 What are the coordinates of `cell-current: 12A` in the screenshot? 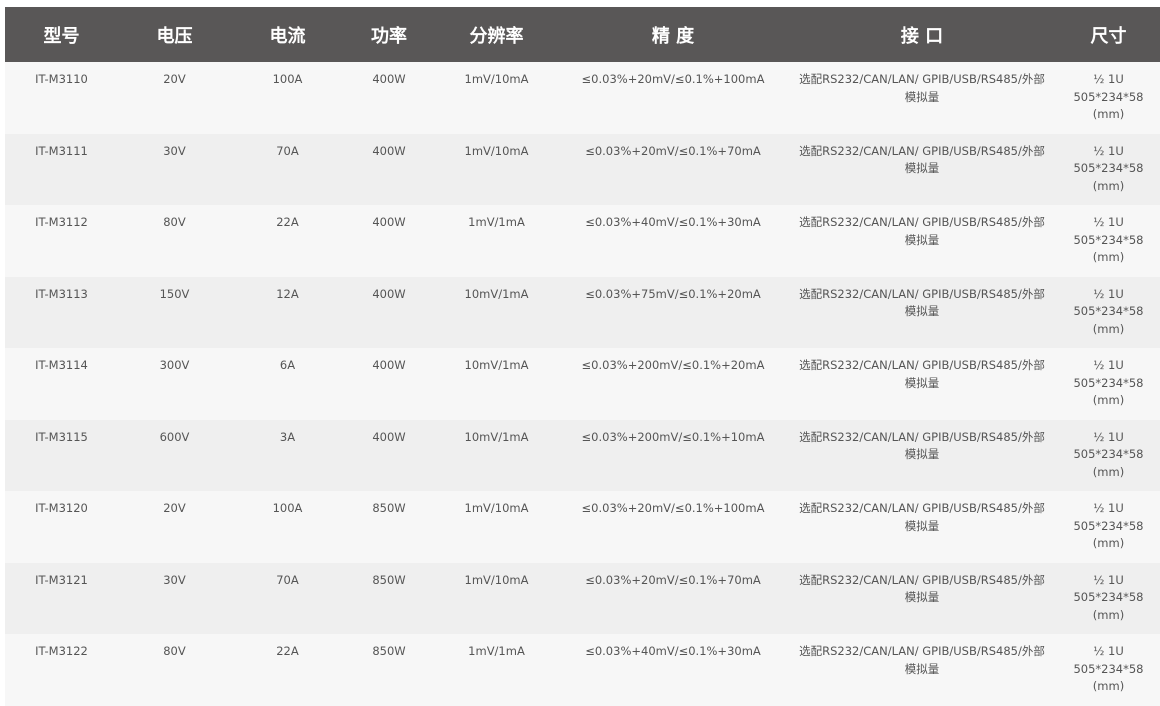 It's located at (287, 293).